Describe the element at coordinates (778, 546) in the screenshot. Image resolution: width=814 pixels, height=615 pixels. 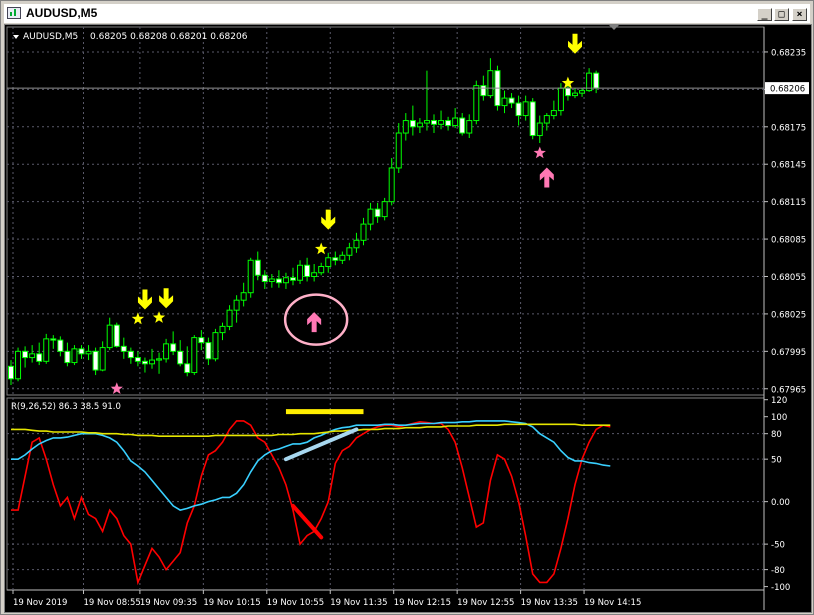
I see `indicator-tick-label: -50` at that location.